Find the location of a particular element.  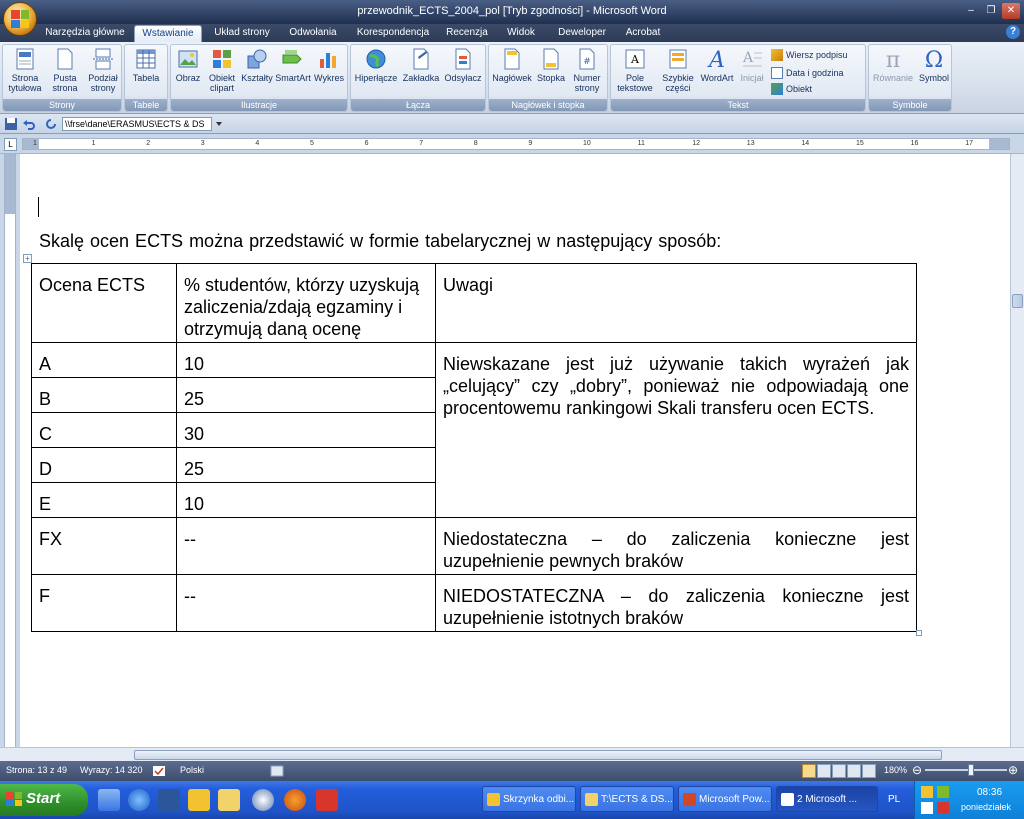

macro-record-icon is located at coordinates (277, 771).